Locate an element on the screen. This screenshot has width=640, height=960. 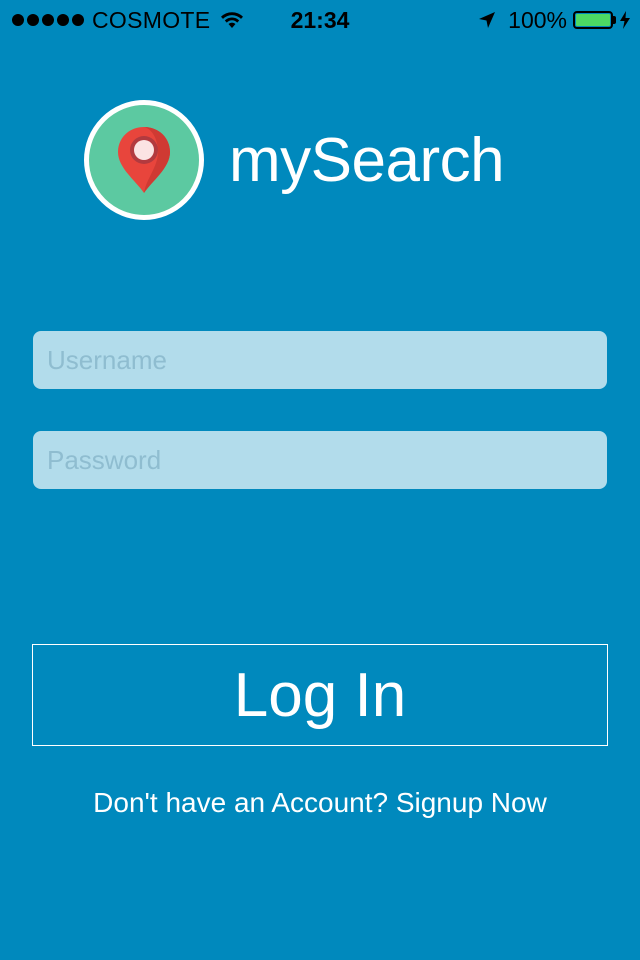
status-right: 100% is located at coordinates (554, 20).